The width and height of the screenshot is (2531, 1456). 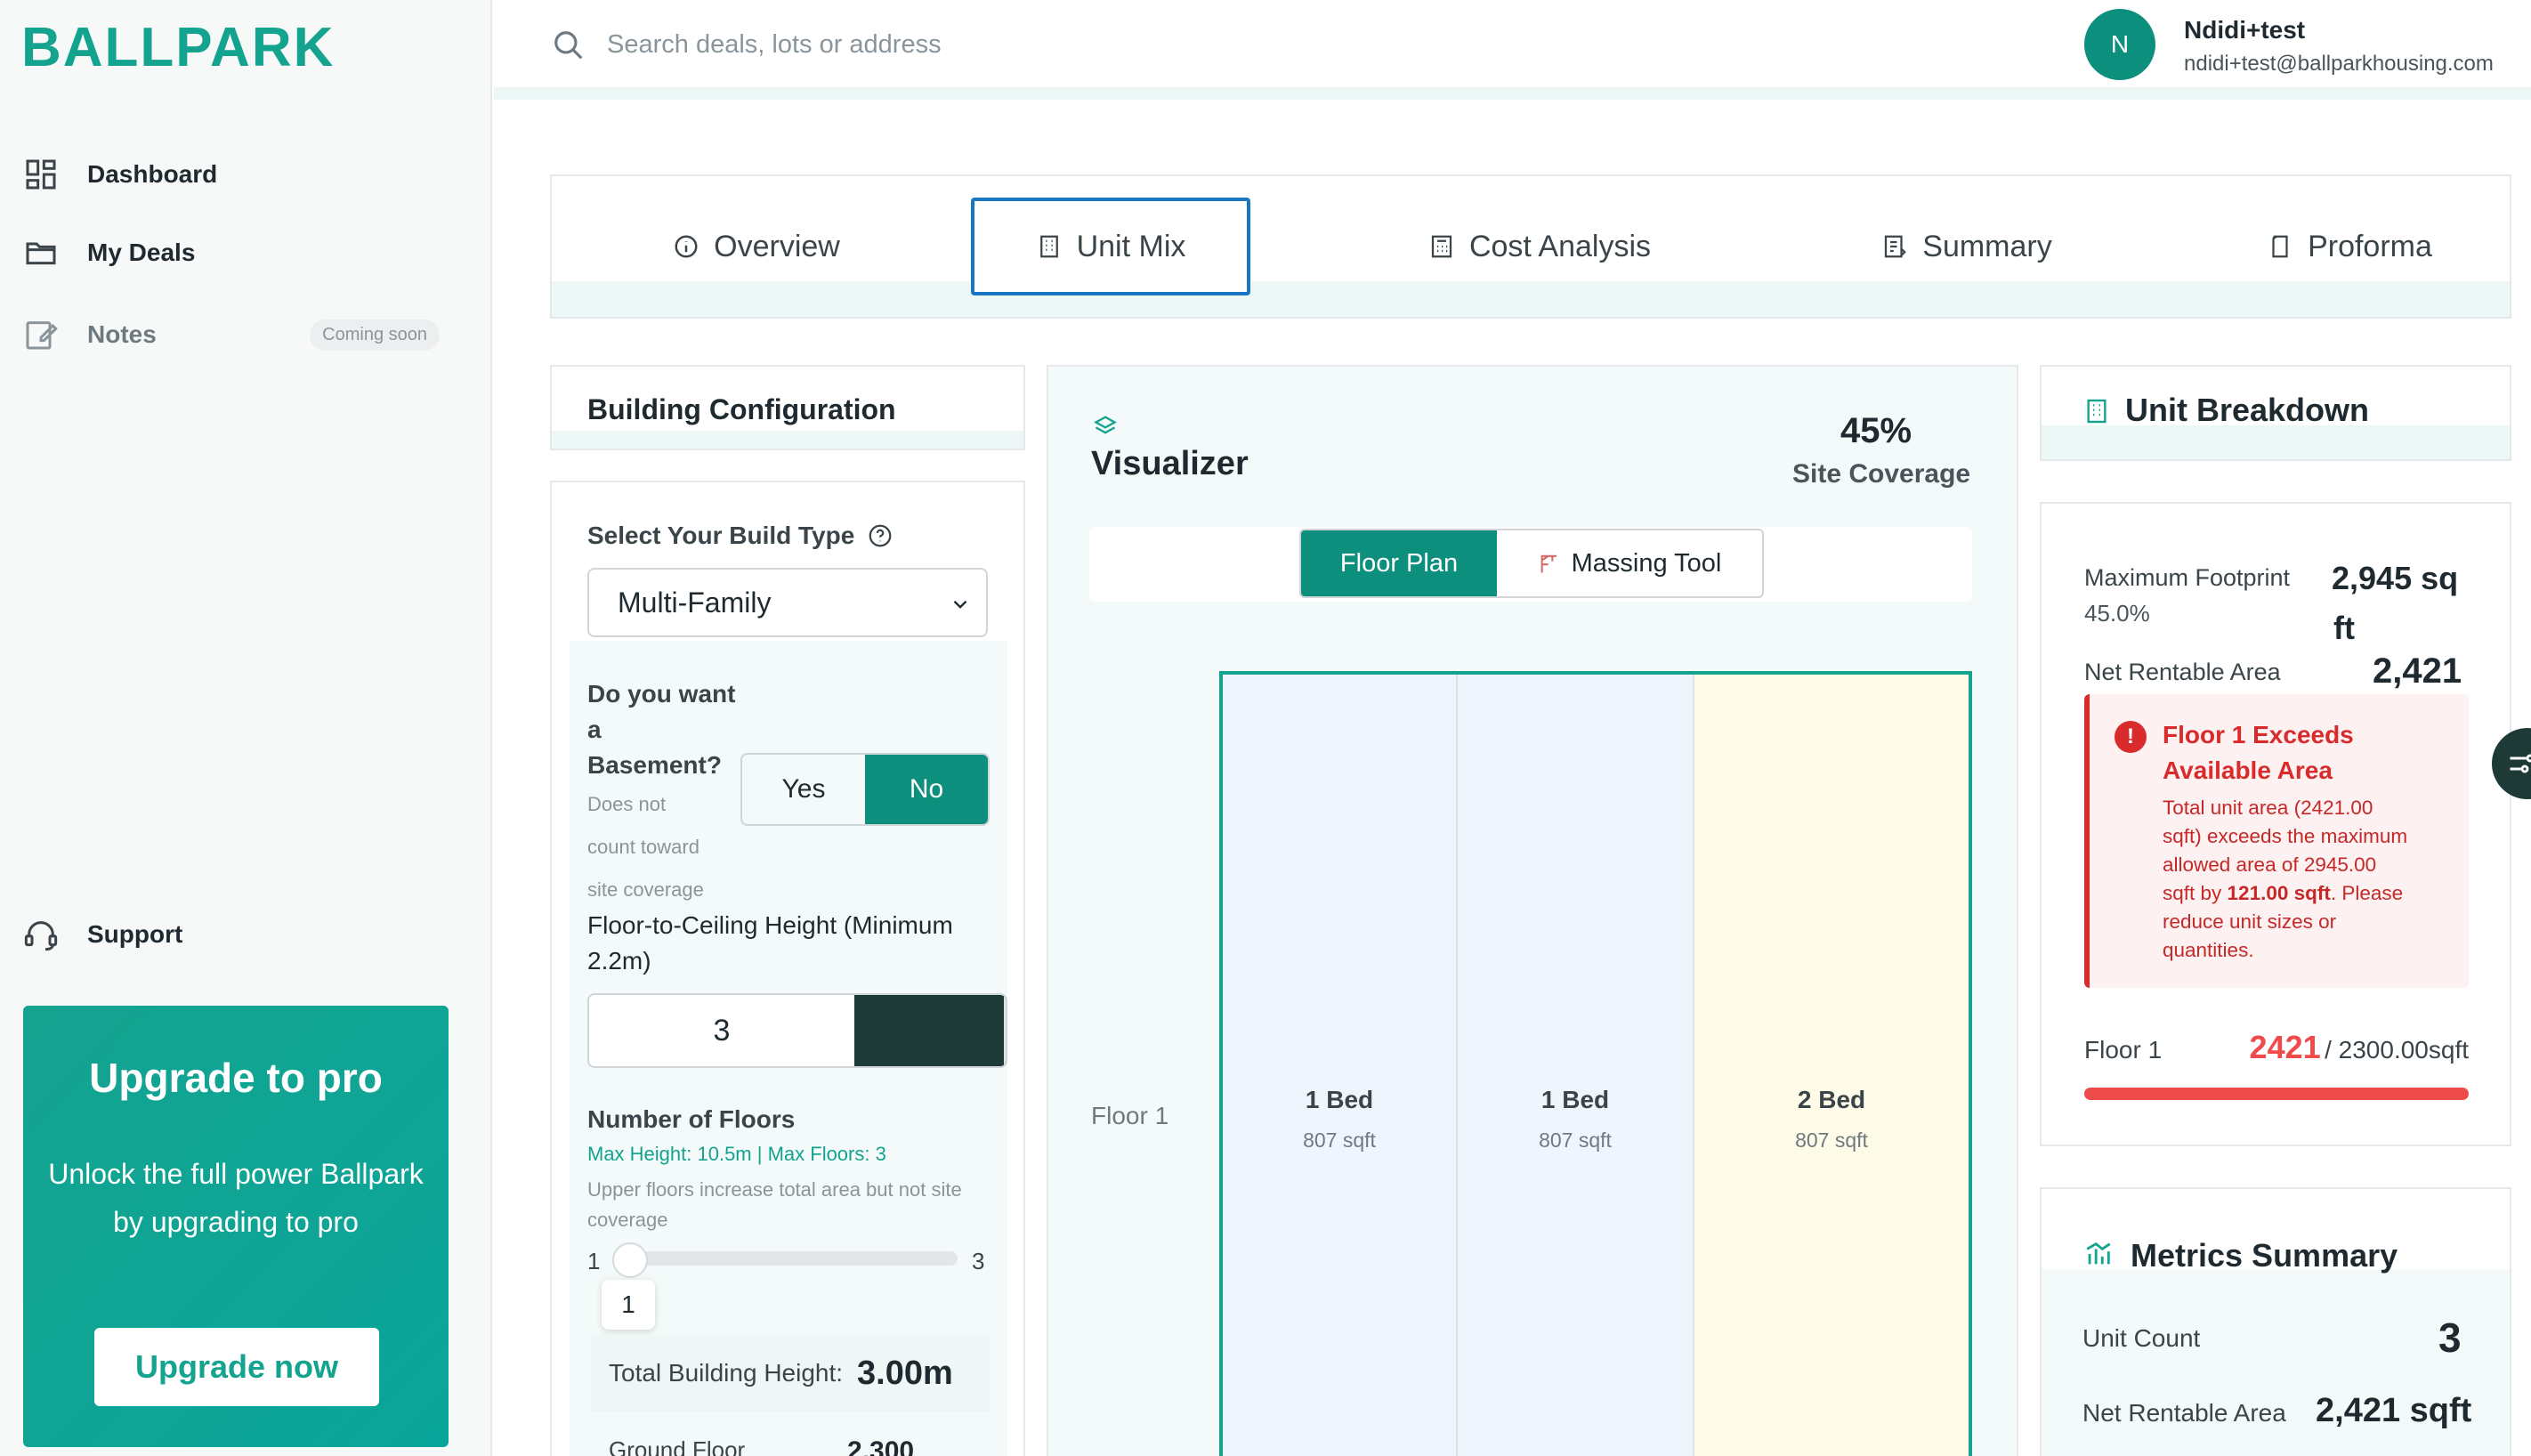 What do you see at coordinates (2184, 1413) in the screenshot?
I see `metrics-nra-label: Net Rentable Area` at bounding box center [2184, 1413].